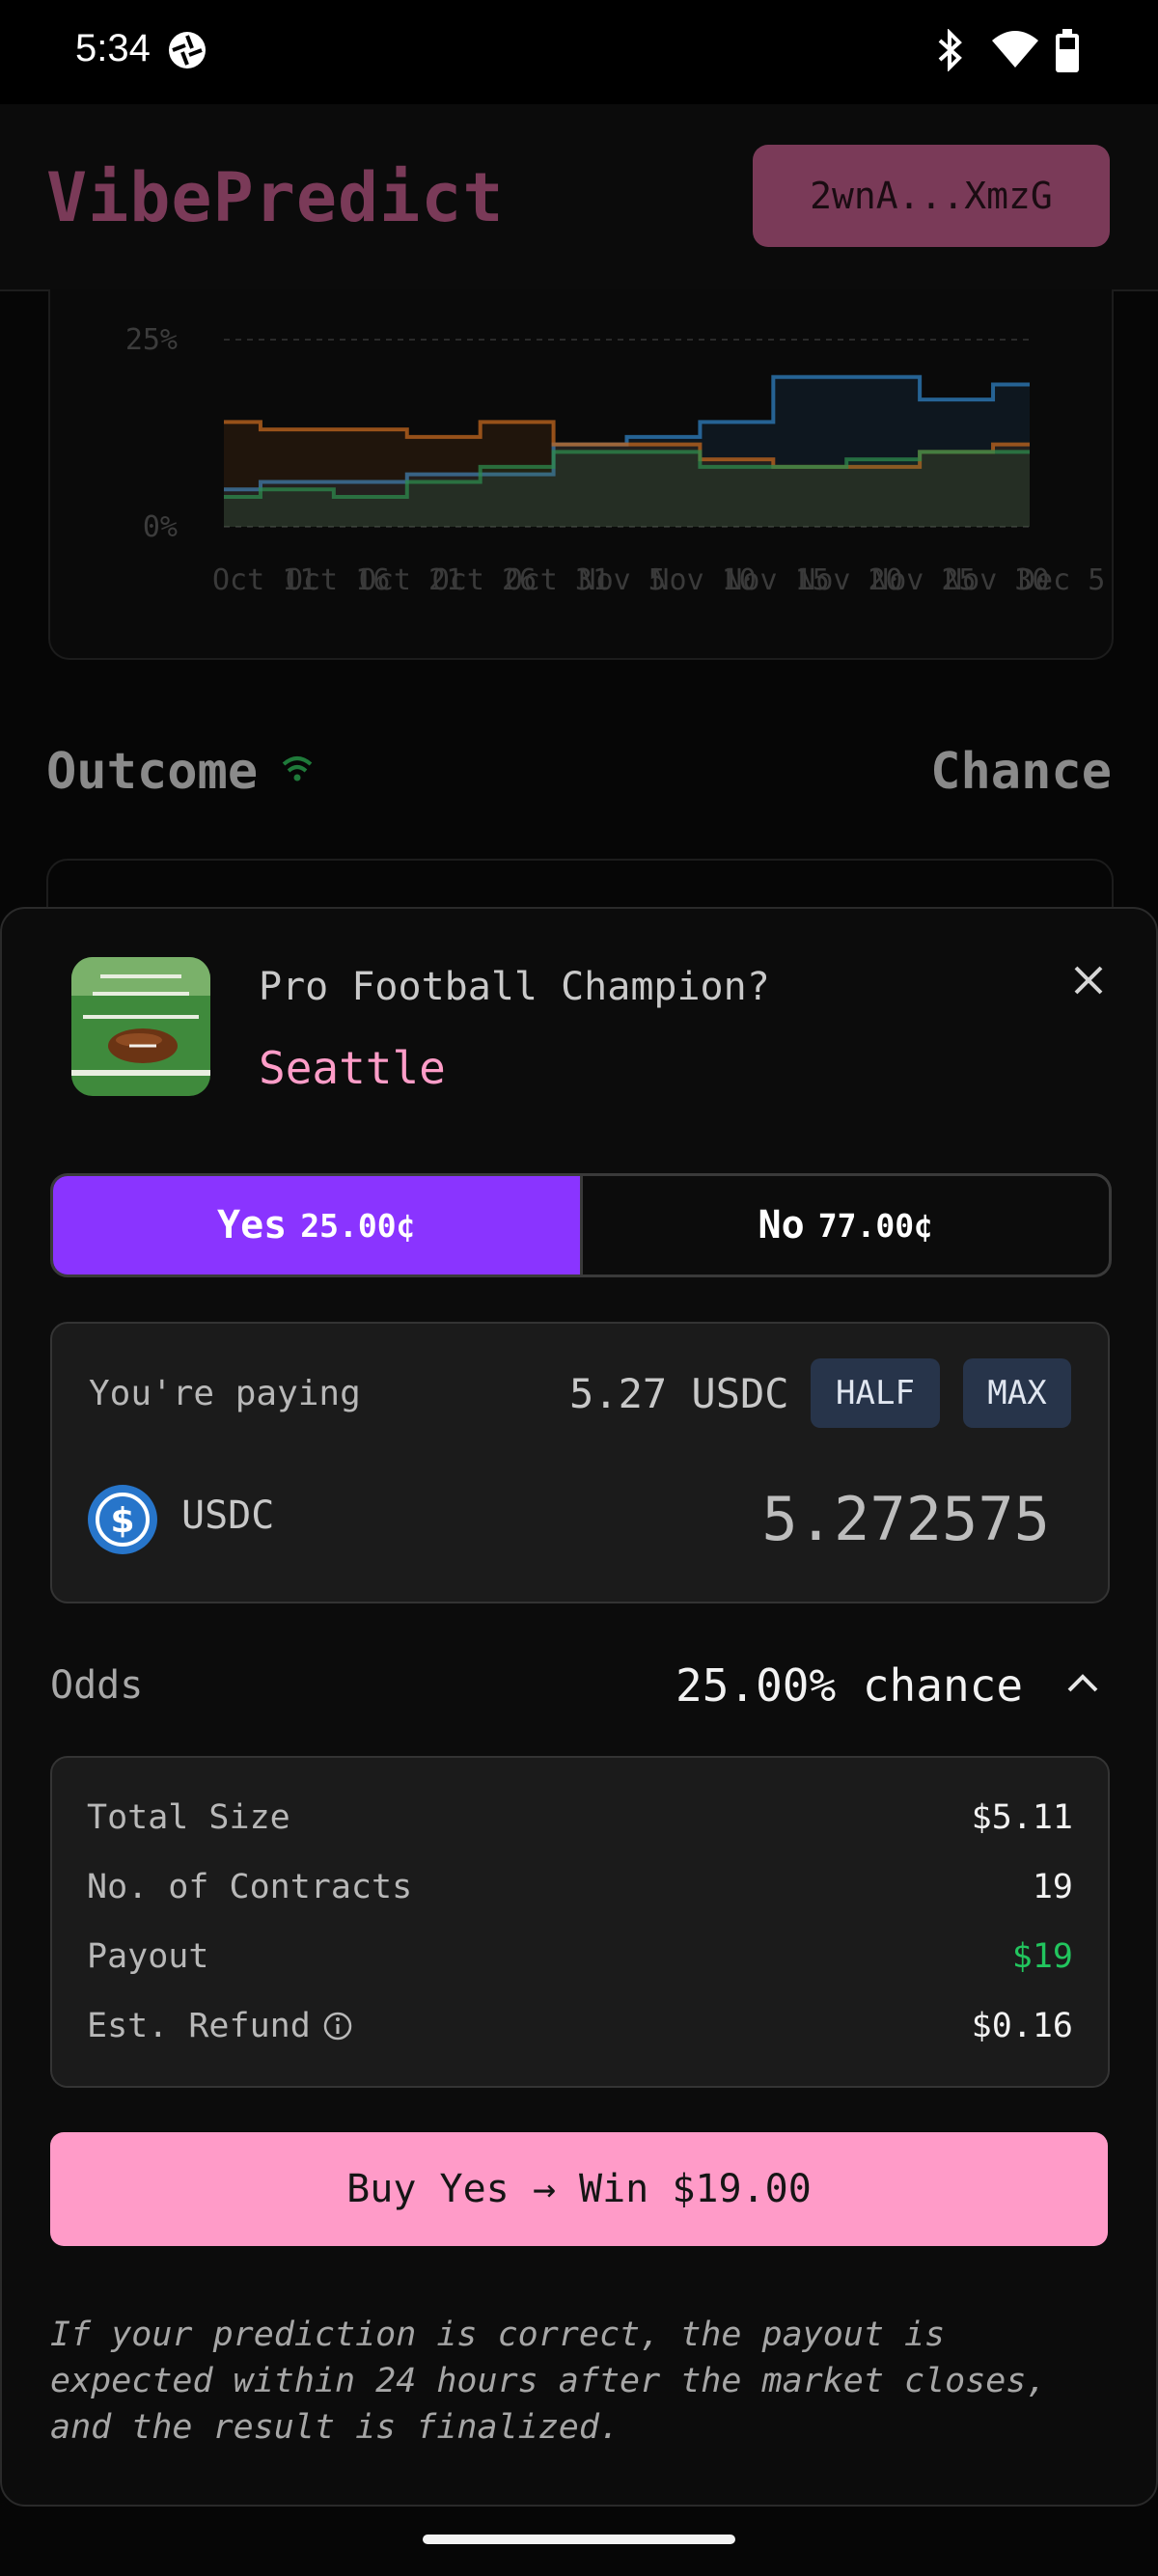 The image size is (1158, 2576). What do you see at coordinates (148, 1956) in the screenshot?
I see `detail-label: Payout` at bounding box center [148, 1956].